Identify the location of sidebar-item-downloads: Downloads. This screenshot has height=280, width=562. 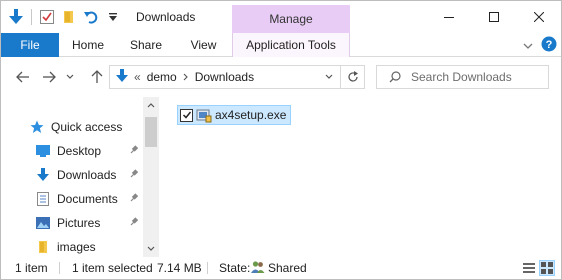
(89, 175).